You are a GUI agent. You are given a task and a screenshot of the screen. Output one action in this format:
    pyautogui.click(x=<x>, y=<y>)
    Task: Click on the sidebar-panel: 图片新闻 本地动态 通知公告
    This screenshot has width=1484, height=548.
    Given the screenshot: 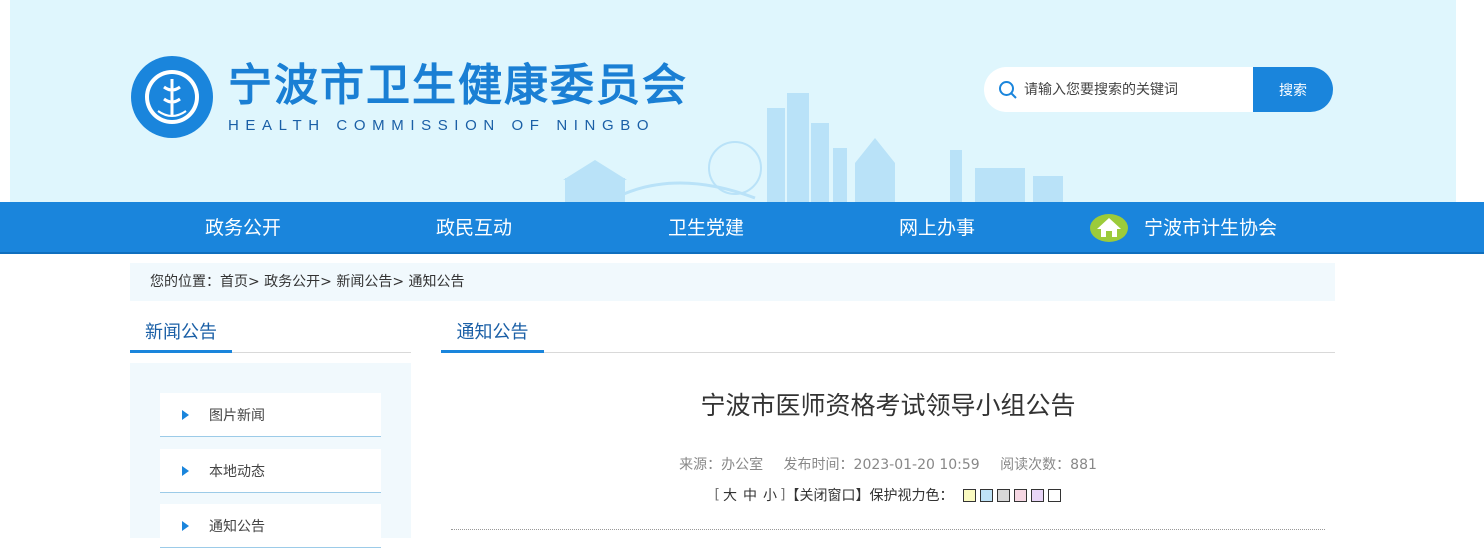 What is the action you would take?
    pyautogui.click(x=270, y=455)
    